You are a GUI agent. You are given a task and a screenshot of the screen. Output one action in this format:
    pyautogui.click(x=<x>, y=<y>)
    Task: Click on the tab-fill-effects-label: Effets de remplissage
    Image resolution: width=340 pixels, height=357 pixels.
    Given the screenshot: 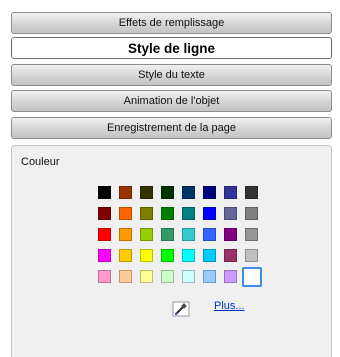 What is the action you would take?
    pyautogui.click(x=171, y=23)
    